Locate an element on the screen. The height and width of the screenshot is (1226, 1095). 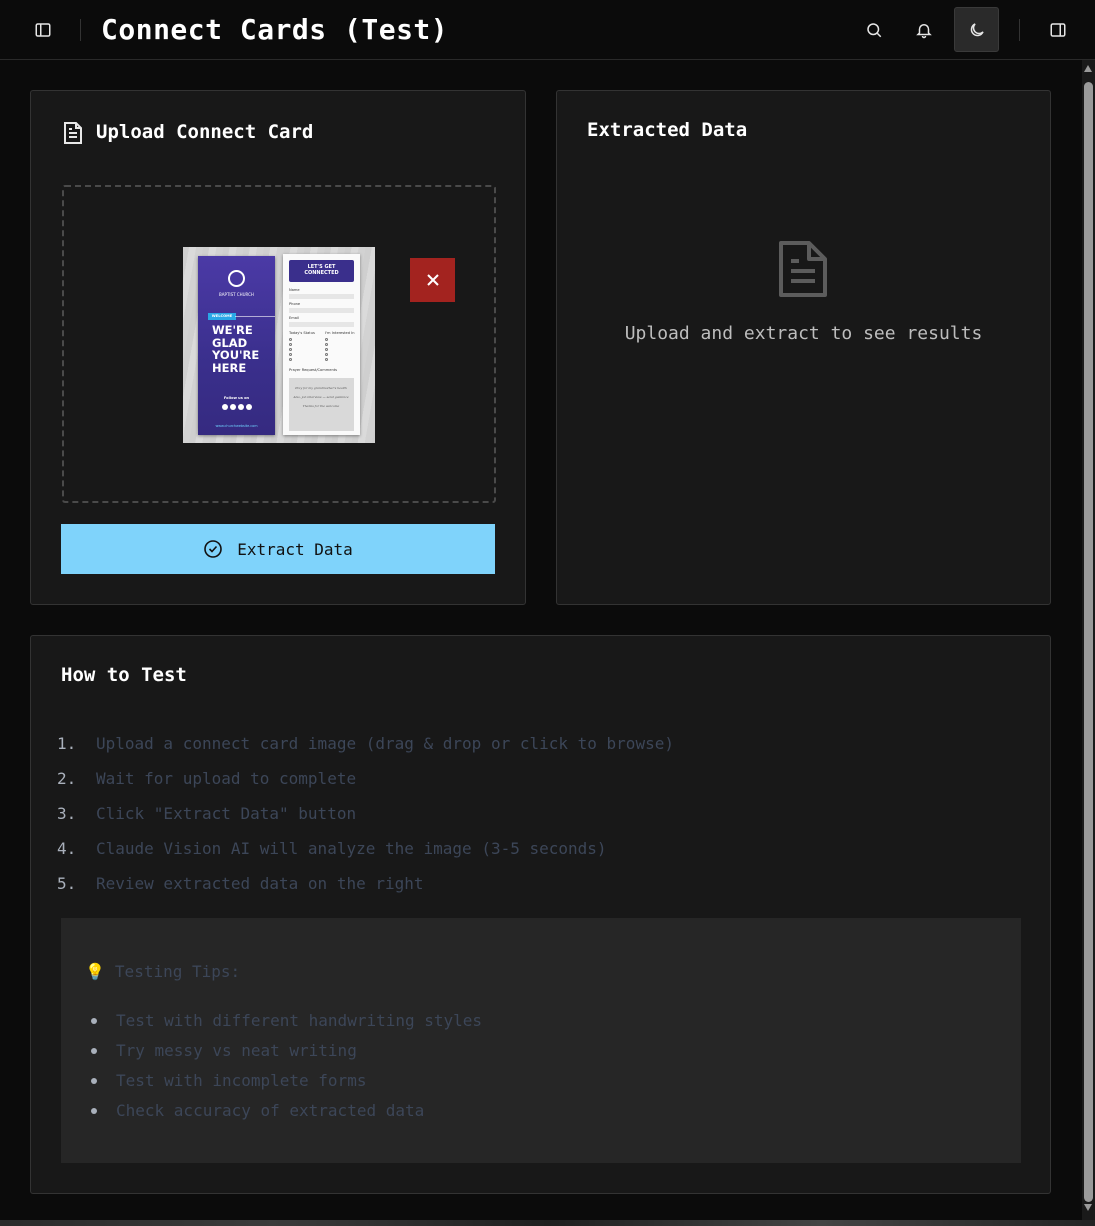
remove-image-button is located at coordinates (432, 280).